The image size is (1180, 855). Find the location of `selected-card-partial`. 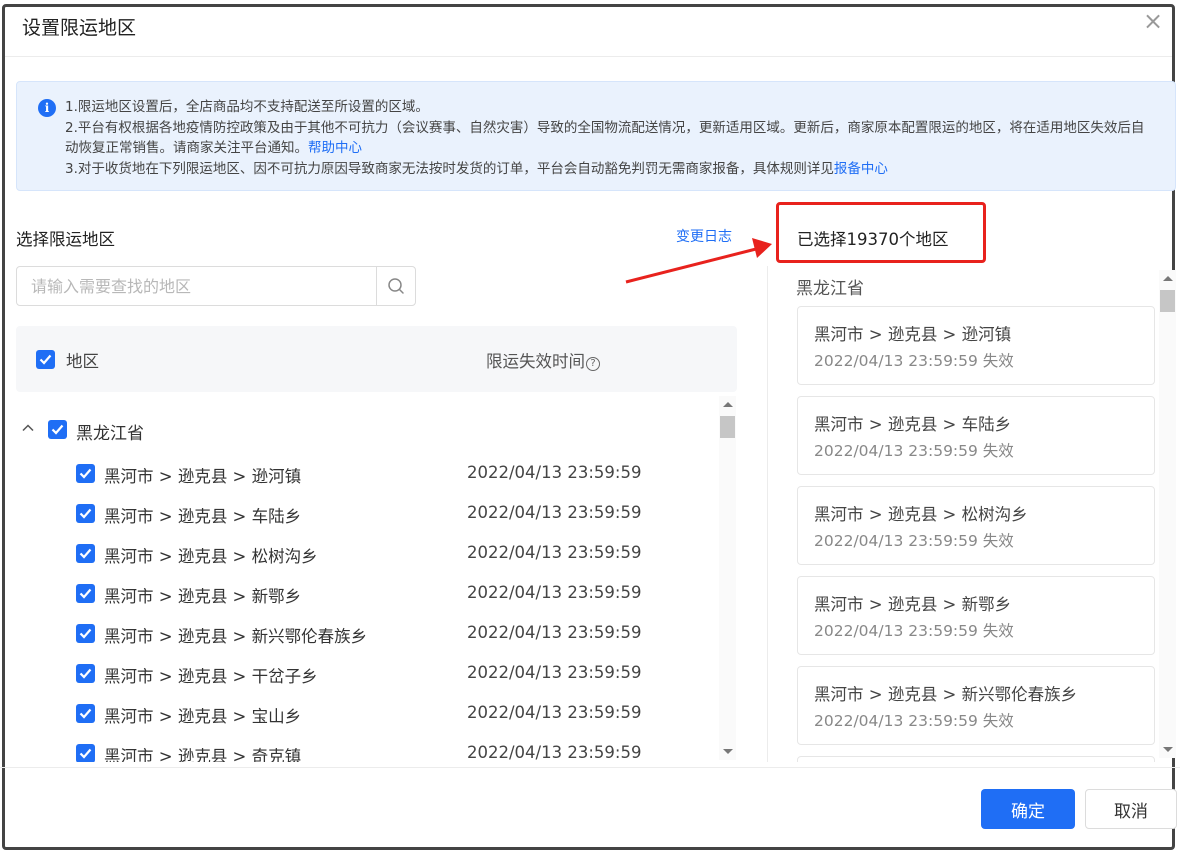

selected-card-partial is located at coordinates (976, 759).